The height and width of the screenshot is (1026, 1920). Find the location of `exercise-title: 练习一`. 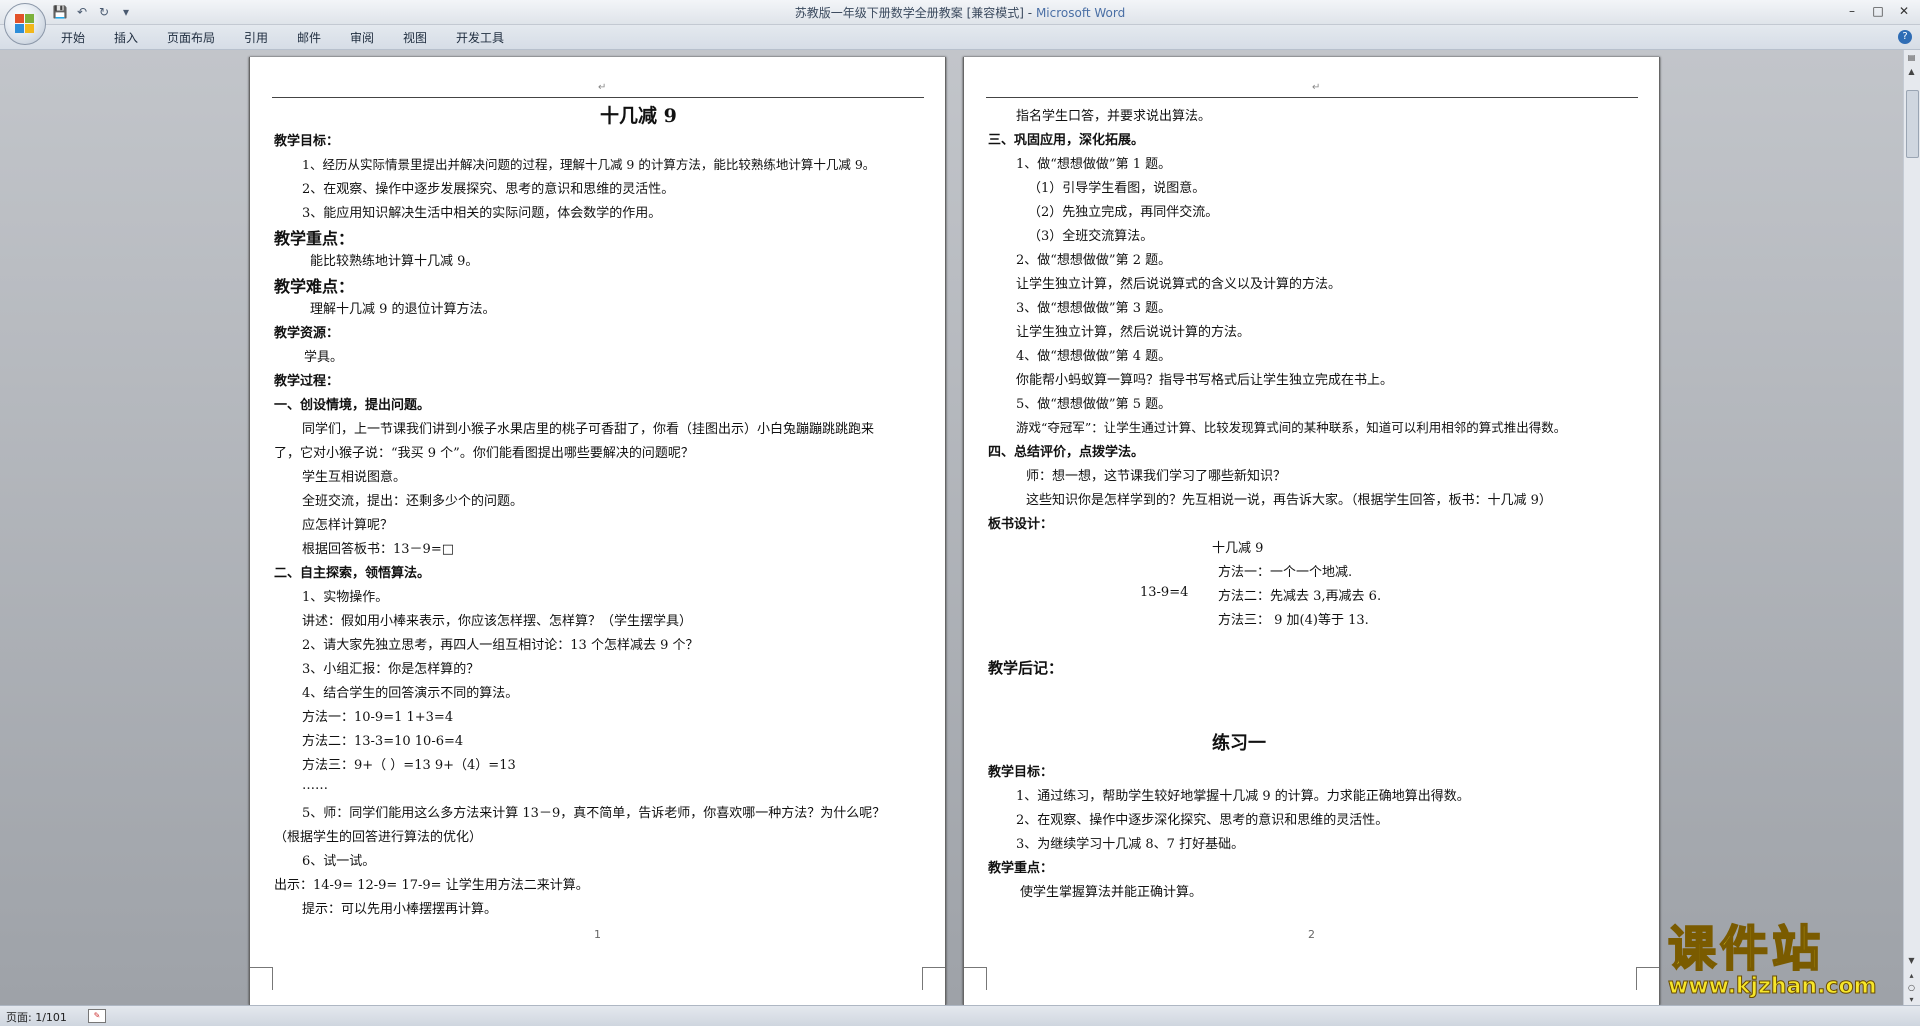

exercise-title: 练习一 is located at coordinates (1239, 743).